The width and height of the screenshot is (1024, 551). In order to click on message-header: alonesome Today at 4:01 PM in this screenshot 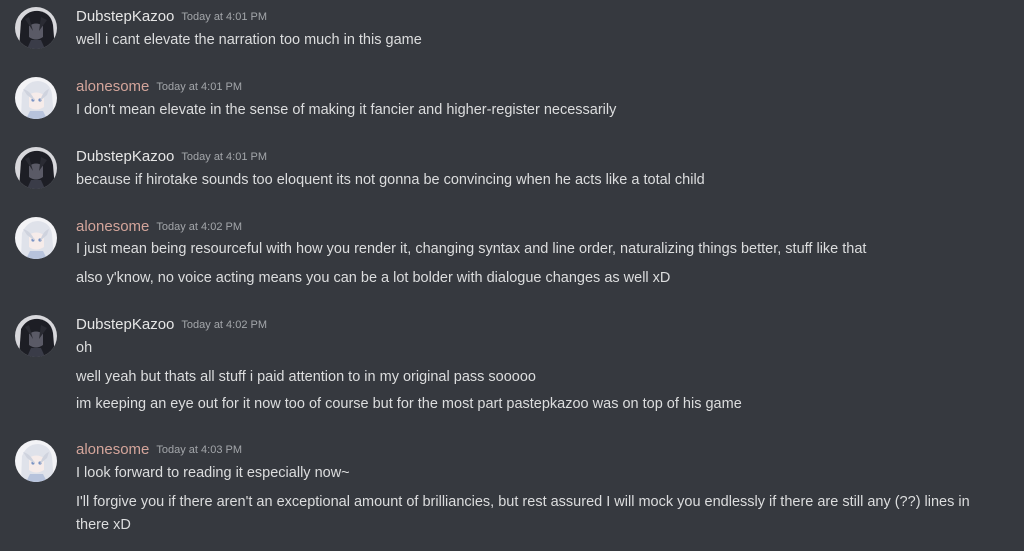, I will do `click(159, 87)`.